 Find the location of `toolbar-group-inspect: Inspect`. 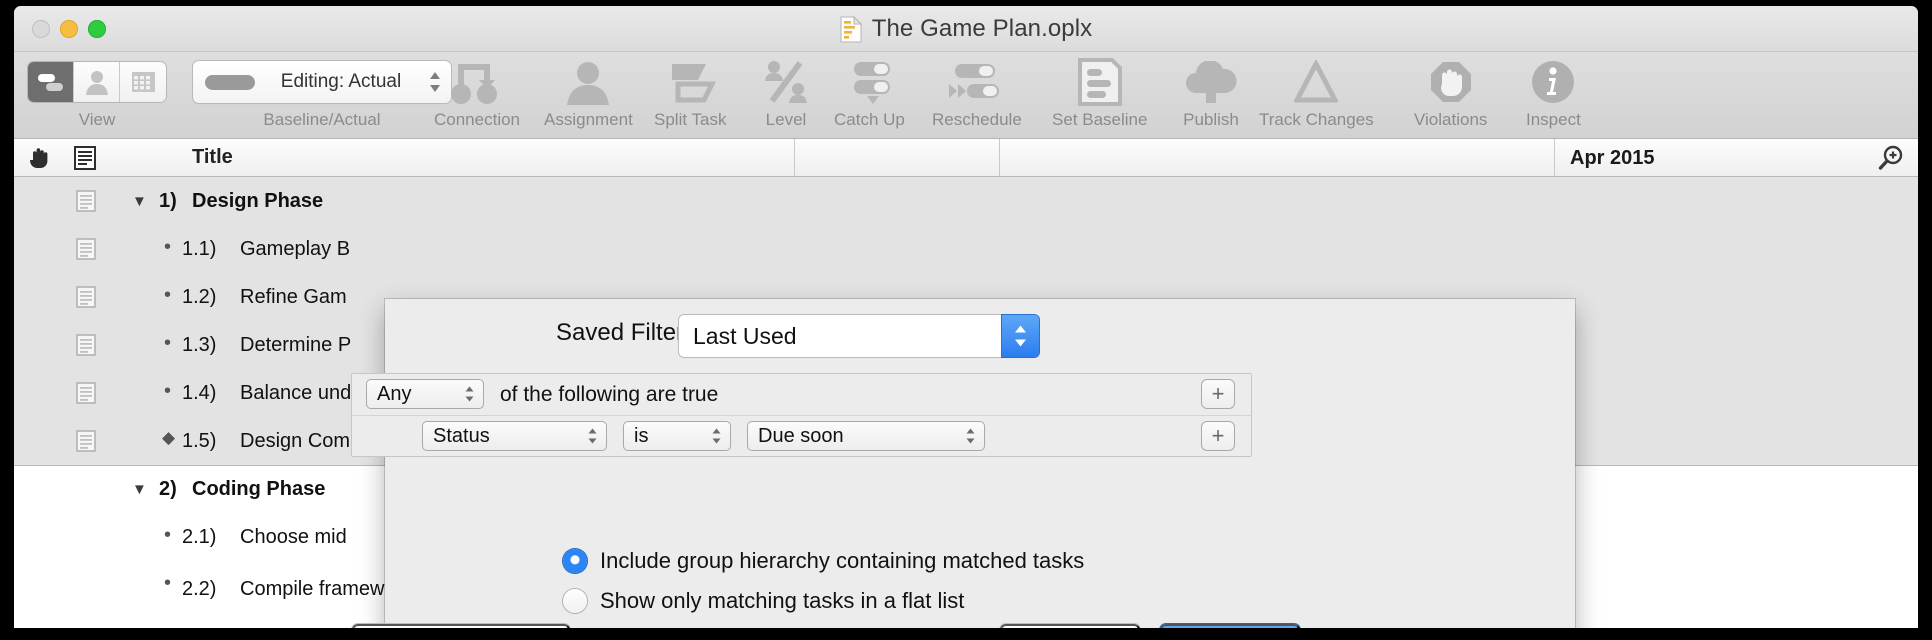

toolbar-group-inspect: Inspect is located at coordinates (1553, 94).